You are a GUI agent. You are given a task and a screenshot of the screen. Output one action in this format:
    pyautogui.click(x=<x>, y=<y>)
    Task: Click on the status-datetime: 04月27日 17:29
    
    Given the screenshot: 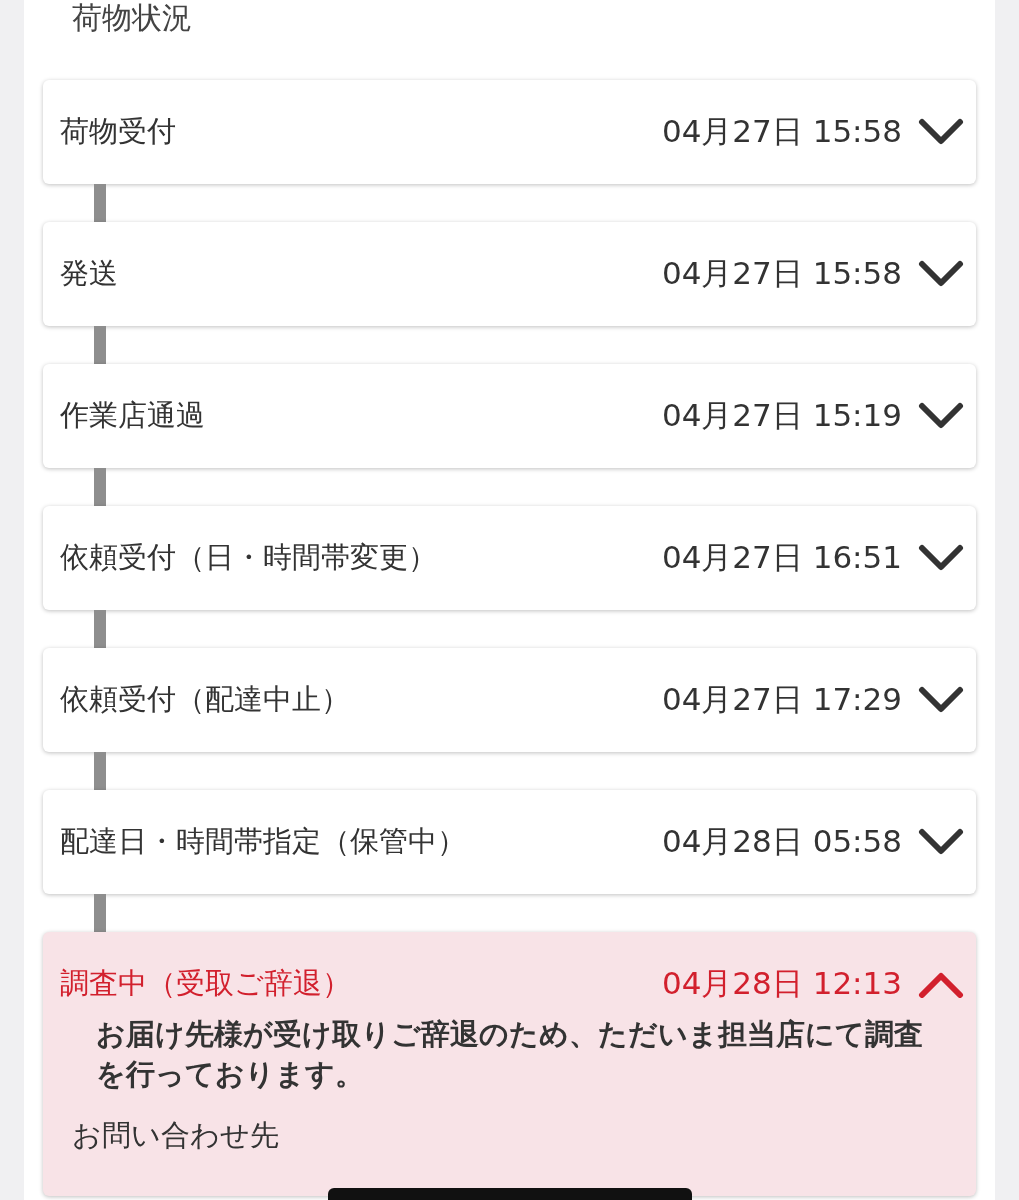 What is the action you would take?
    pyautogui.click(x=781, y=699)
    